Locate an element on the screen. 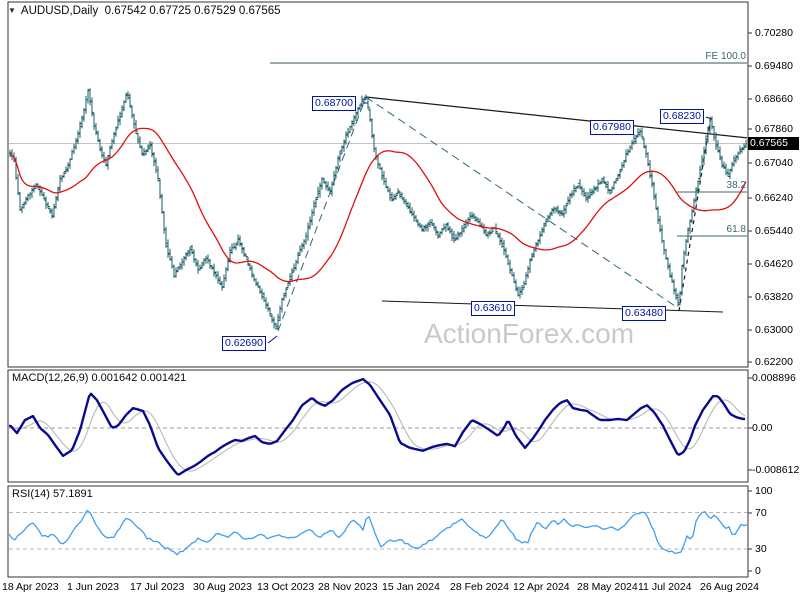  rsi-indicator-label: RSI(14) 57.1891 is located at coordinates (52, 494).